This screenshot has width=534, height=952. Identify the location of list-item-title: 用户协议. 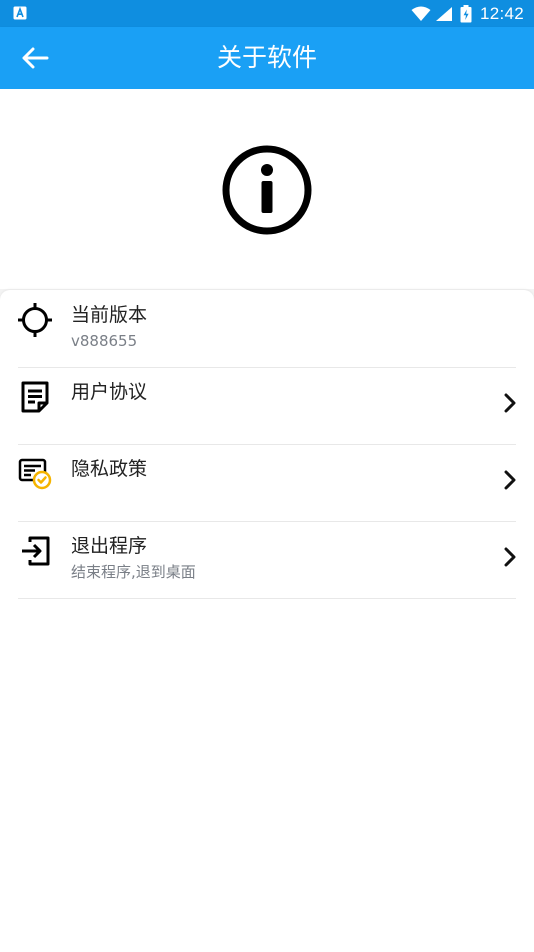
(109, 392).